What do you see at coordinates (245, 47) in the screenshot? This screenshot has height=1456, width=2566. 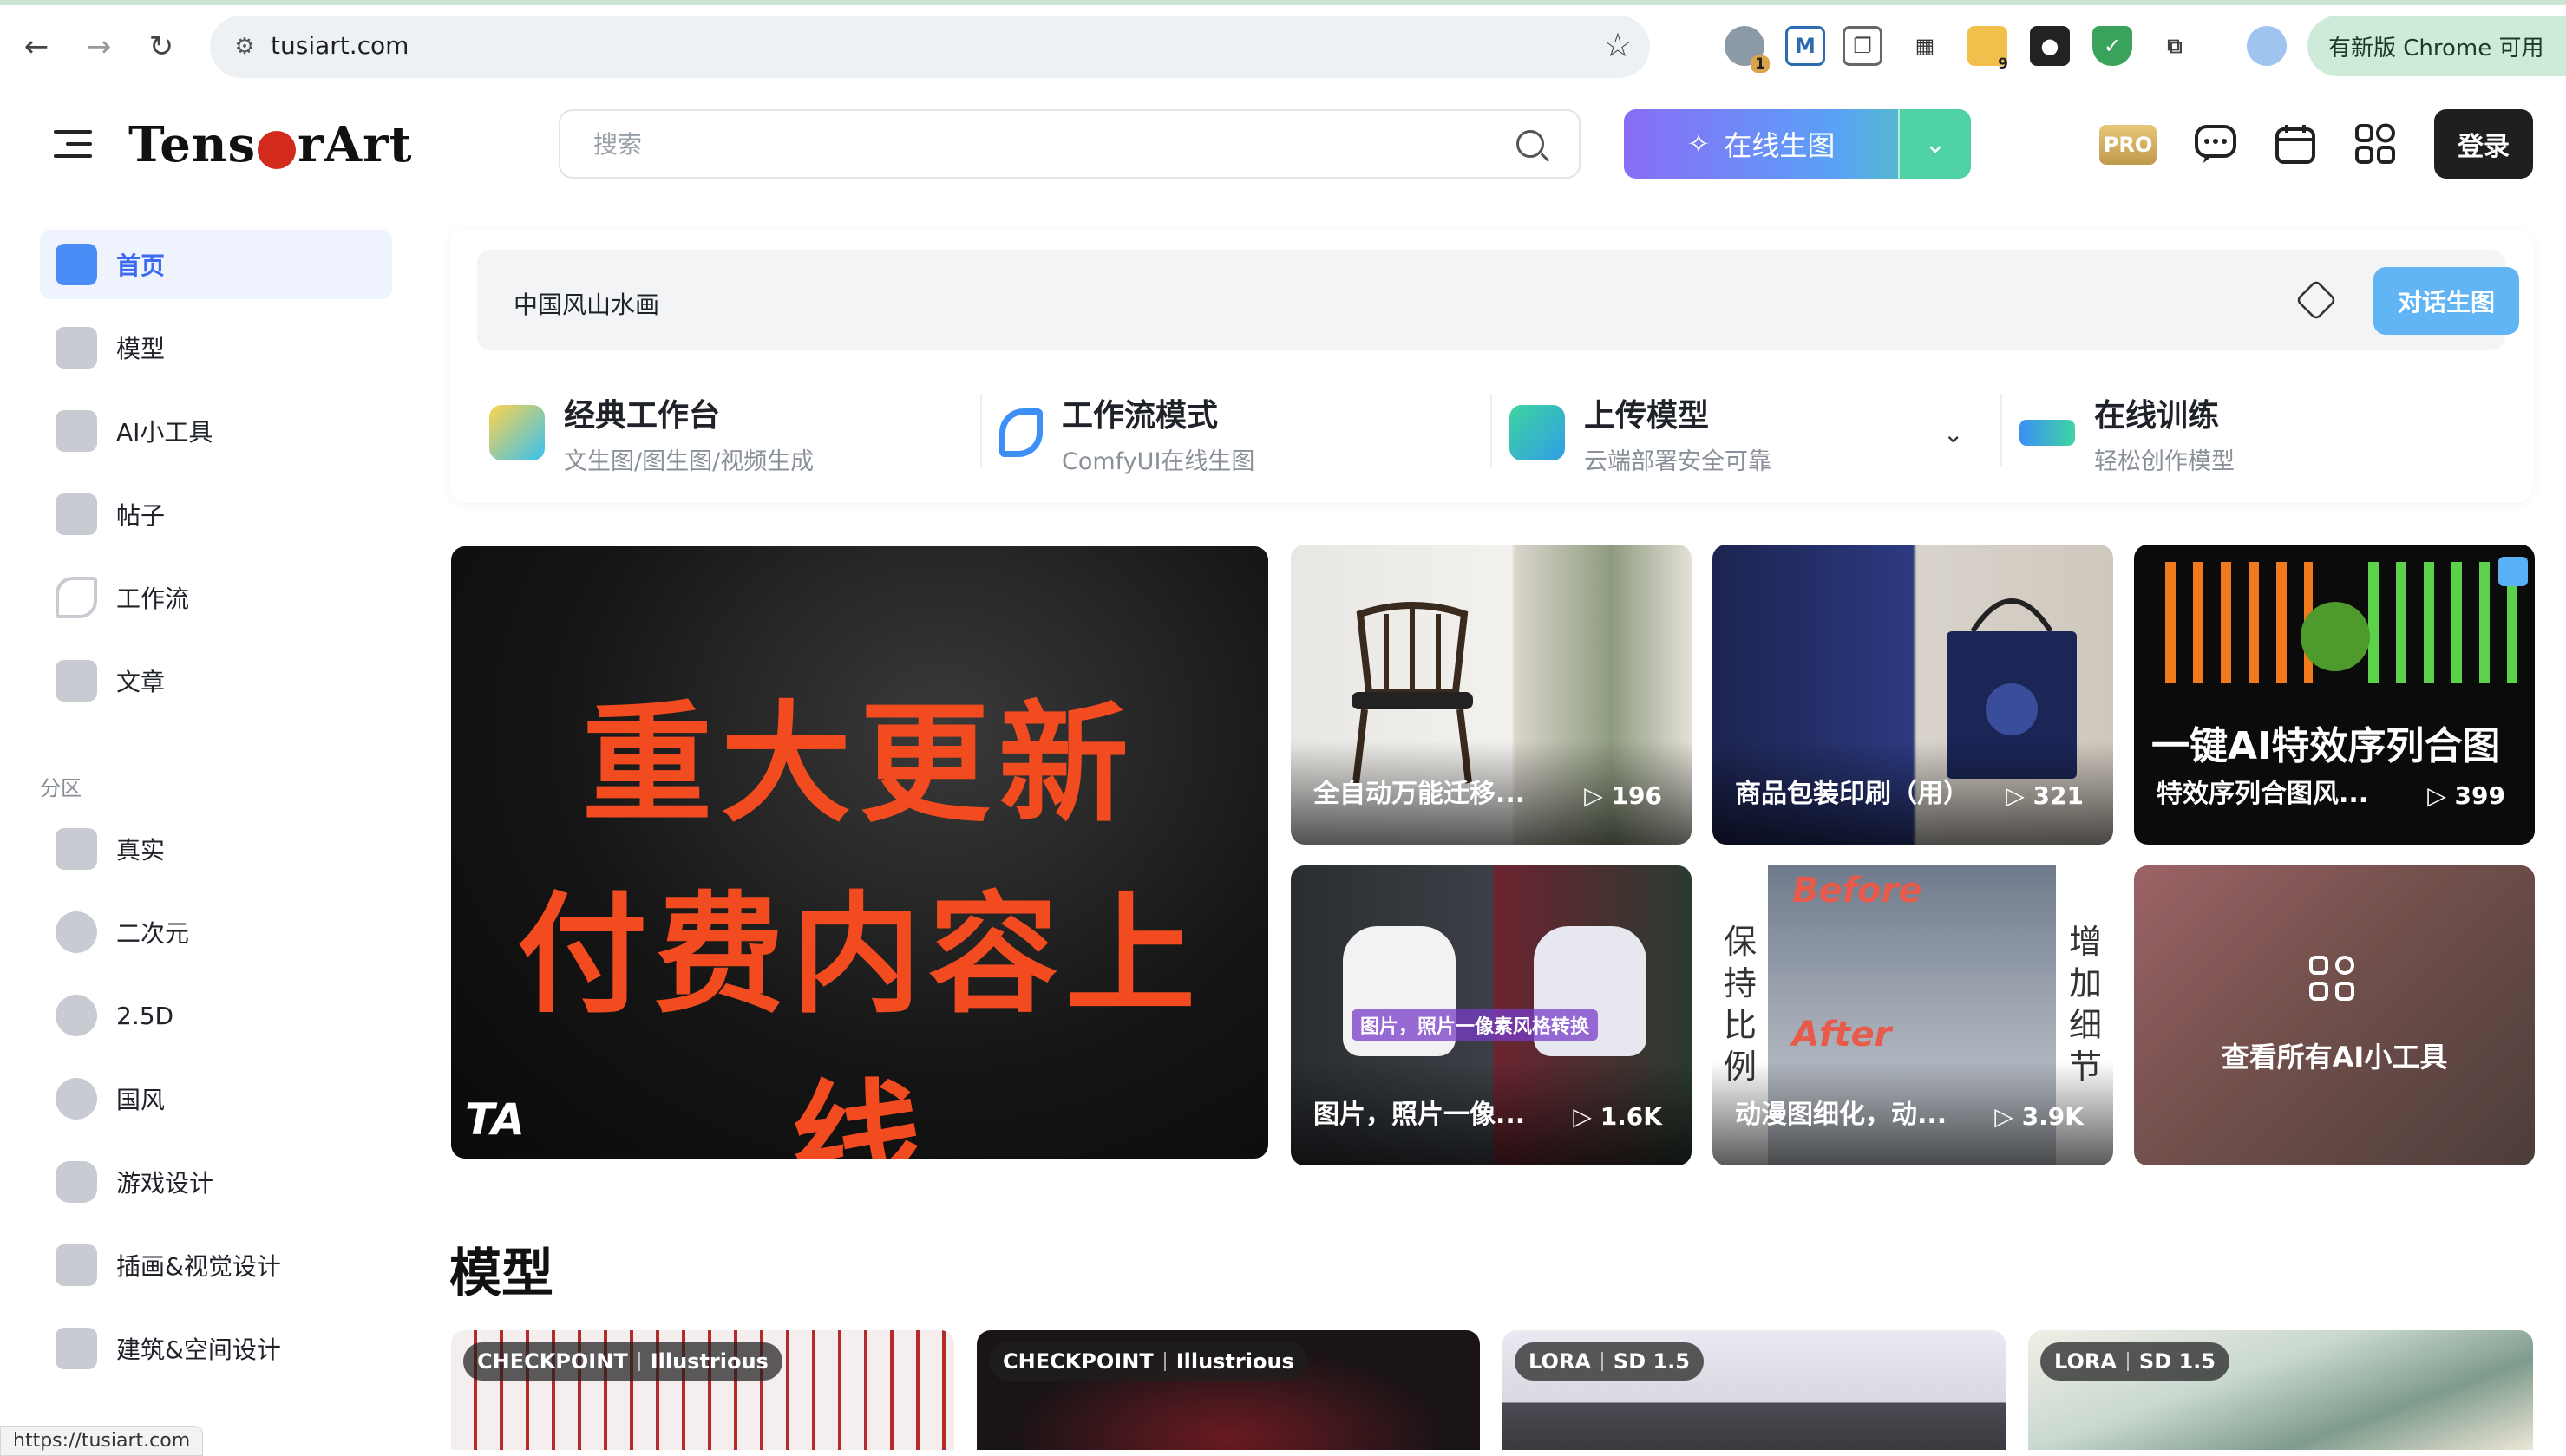 I see `site-settings-icon: ⚙` at bounding box center [245, 47].